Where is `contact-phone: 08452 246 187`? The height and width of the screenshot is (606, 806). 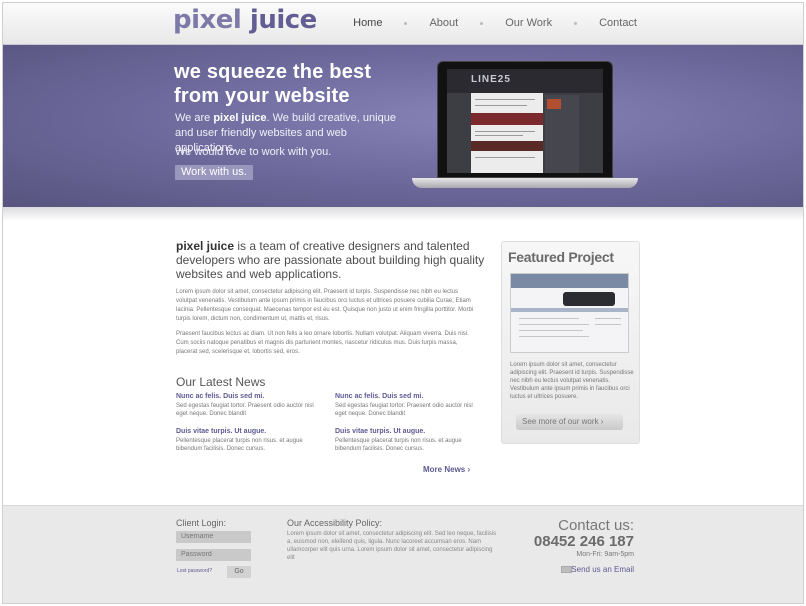 contact-phone: 08452 246 187 is located at coordinates (583, 541).